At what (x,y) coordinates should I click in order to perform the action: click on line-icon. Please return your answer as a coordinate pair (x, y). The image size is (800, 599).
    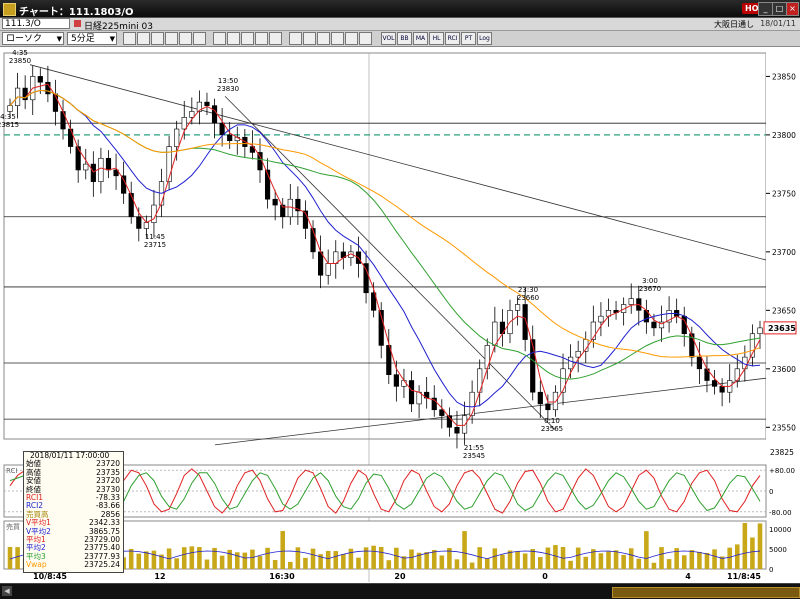
    Looking at the image, I should click on (233, 38).